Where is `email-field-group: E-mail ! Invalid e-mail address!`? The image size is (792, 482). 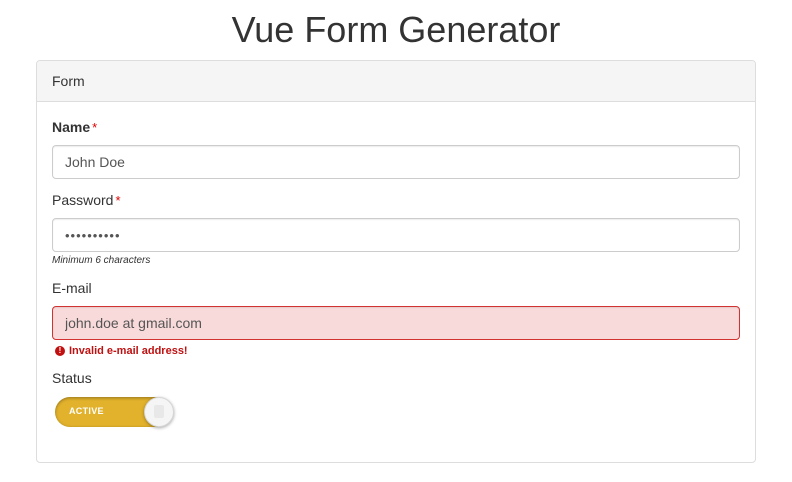
email-field-group: E-mail ! Invalid e-mail address! is located at coordinates (396, 318).